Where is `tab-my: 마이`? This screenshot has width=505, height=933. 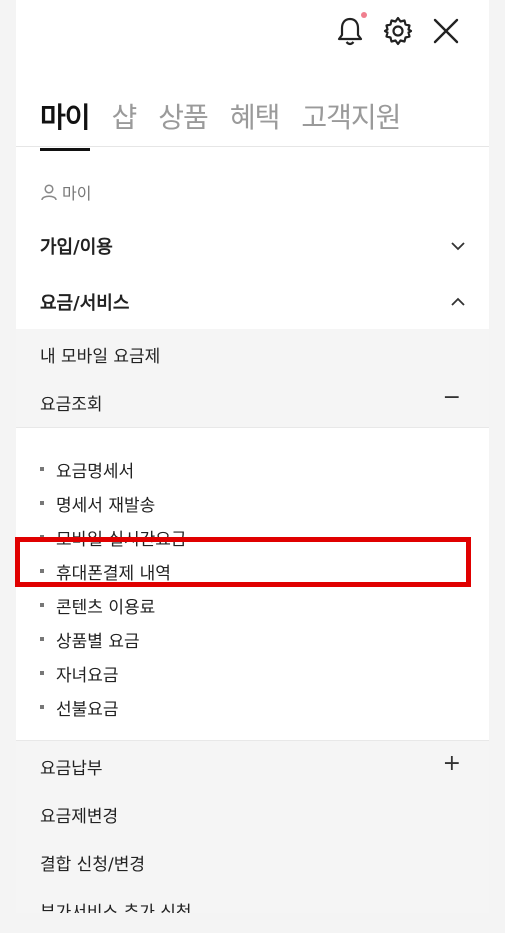 tab-my: 마이 is located at coordinates (65, 123).